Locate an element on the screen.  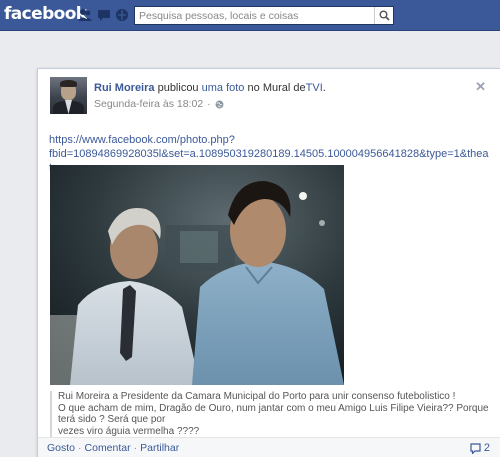
share-button: Partilhar is located at coordinates (159, 448).